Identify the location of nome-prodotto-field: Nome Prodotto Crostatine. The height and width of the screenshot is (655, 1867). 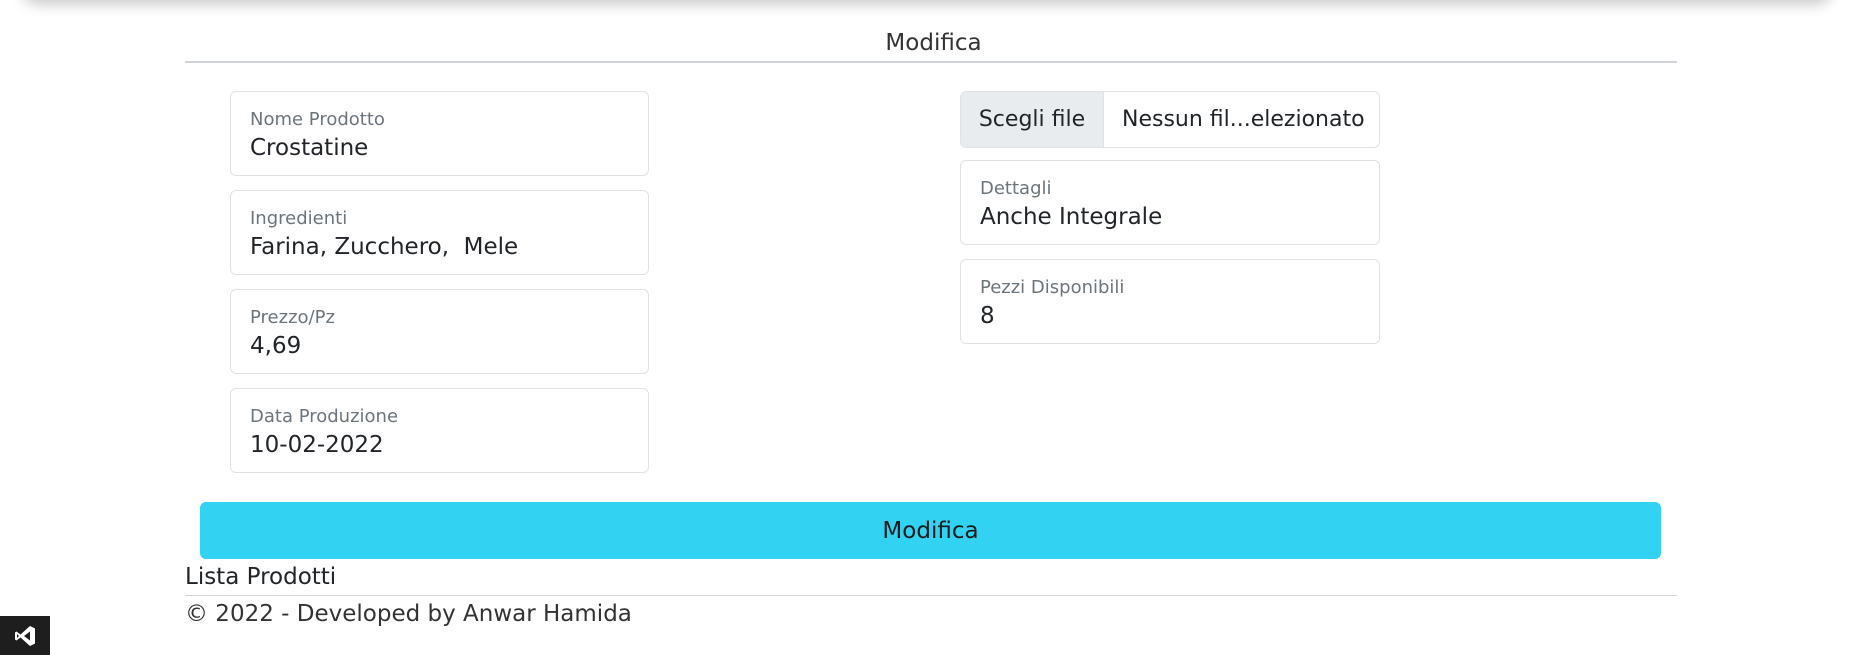
(439, 133).